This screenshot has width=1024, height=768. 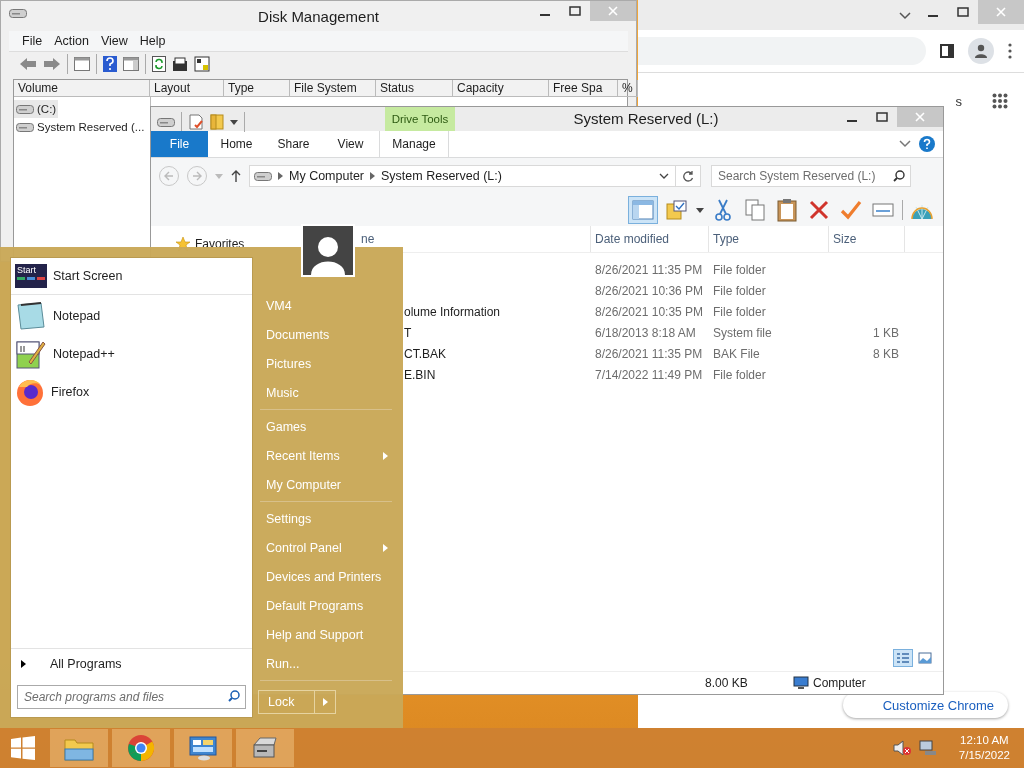 I want to click on search-field: Search System Reserved (L:), so click(x=811, y=176).